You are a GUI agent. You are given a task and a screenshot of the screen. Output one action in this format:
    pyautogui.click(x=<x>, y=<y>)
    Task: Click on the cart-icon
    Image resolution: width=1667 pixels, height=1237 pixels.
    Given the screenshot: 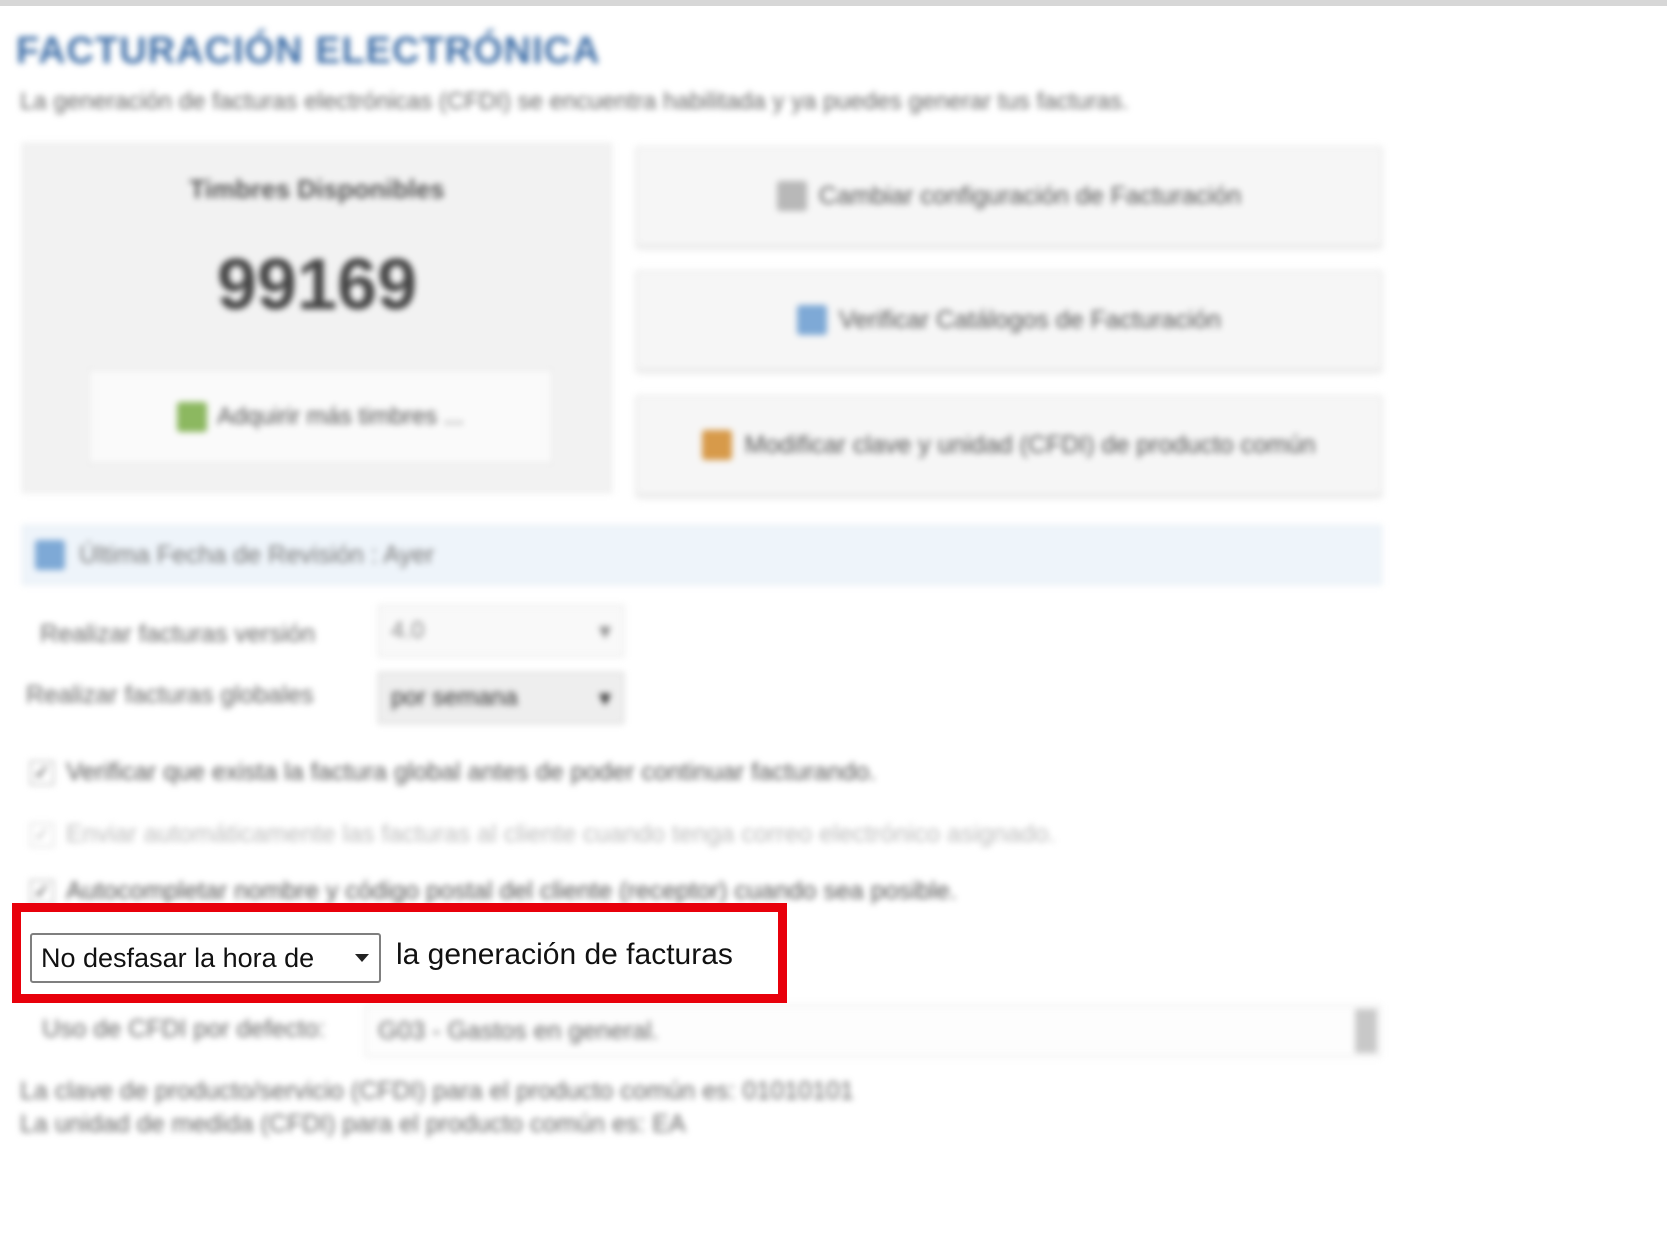 What is the action you would take?
    pyautogui.click(x=192, y=416)
    